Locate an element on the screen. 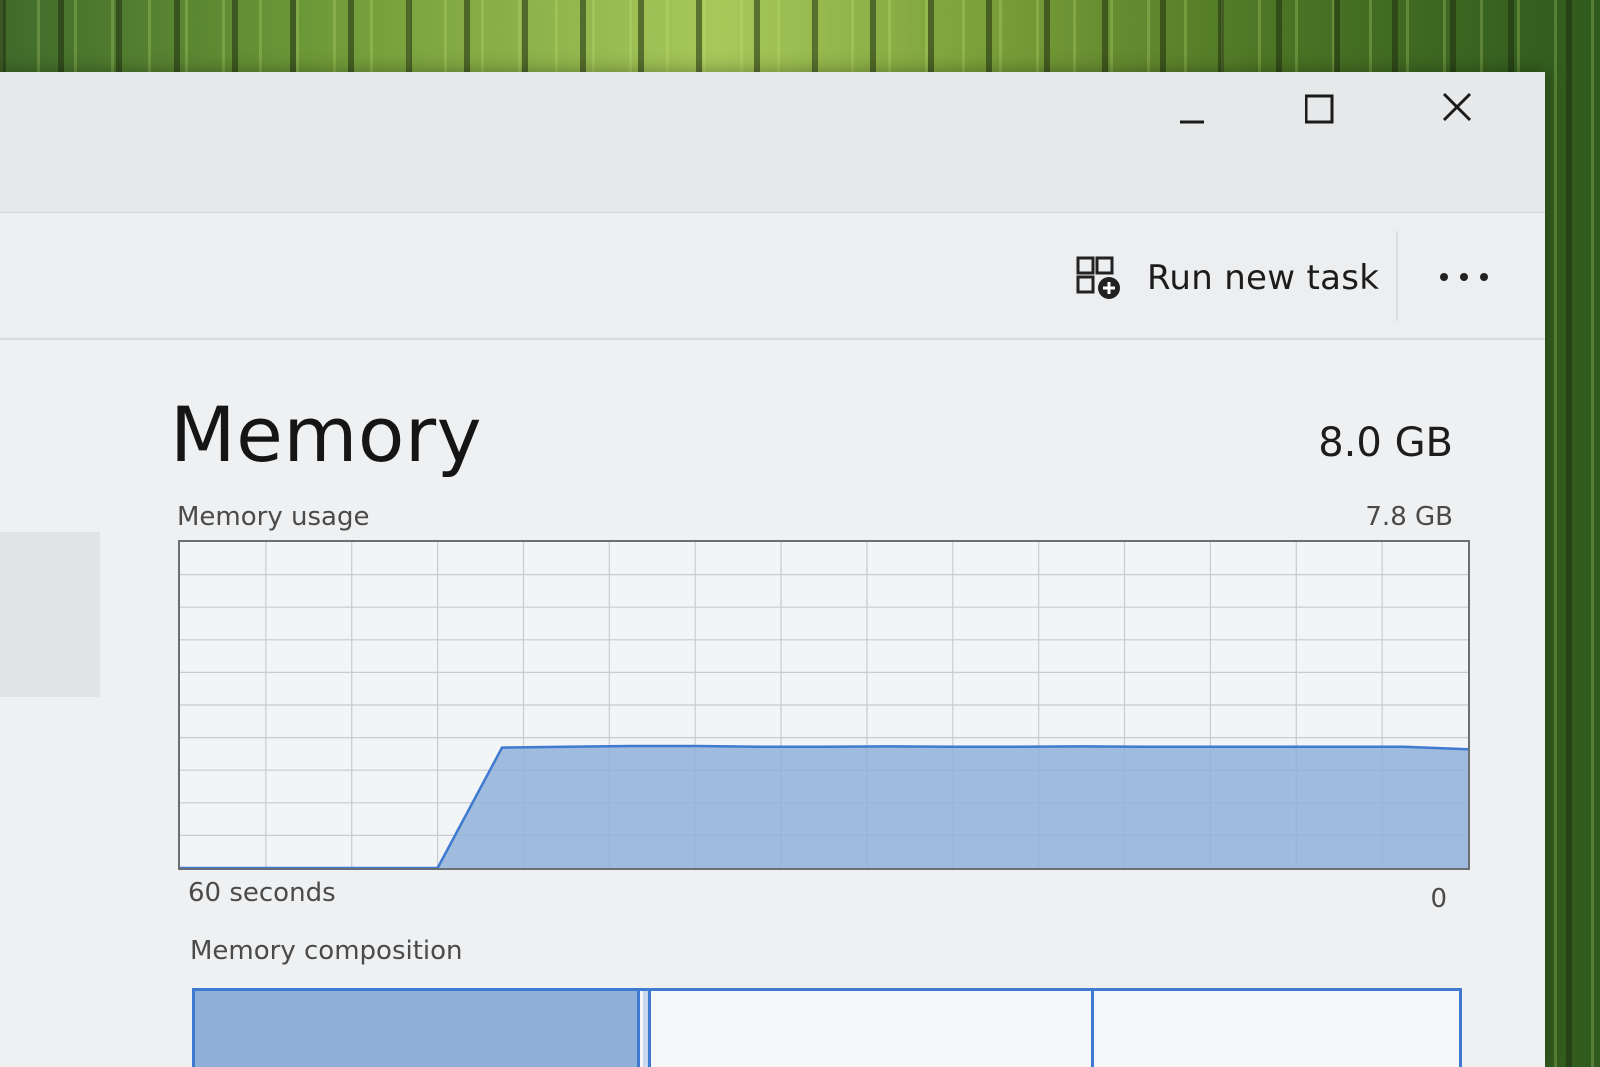  composition-modified is located at coordinates (647, 1029).